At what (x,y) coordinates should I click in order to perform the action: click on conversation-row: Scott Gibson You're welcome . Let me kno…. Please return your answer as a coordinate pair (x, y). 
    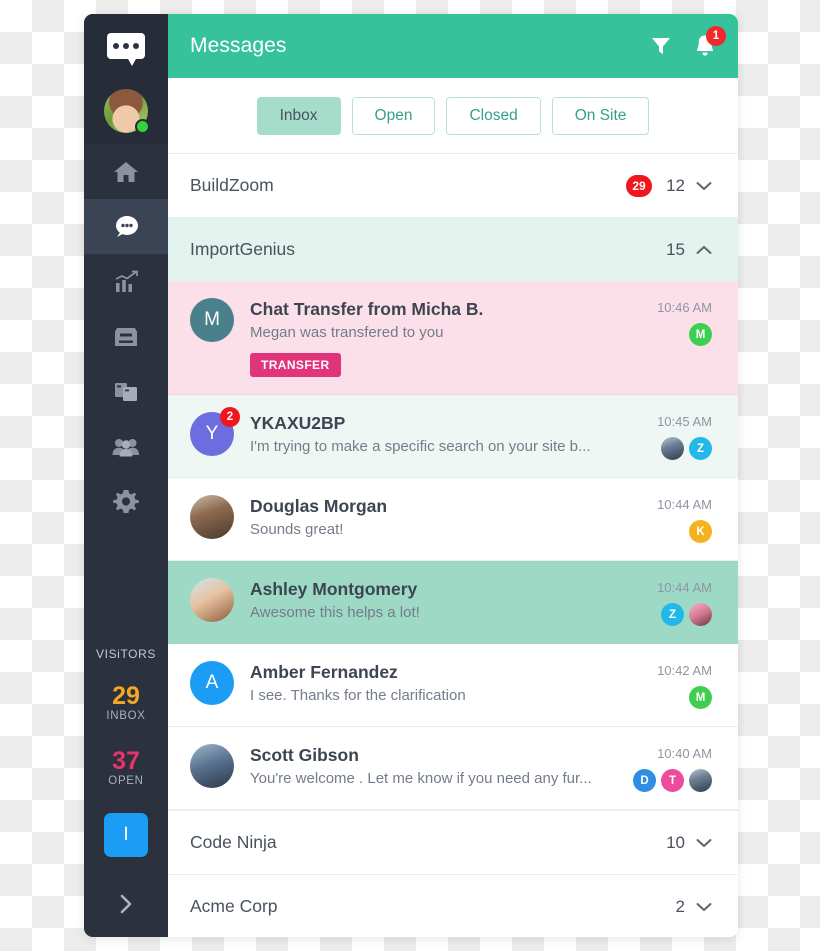
    Looking at the image, I should click on (453, 768).